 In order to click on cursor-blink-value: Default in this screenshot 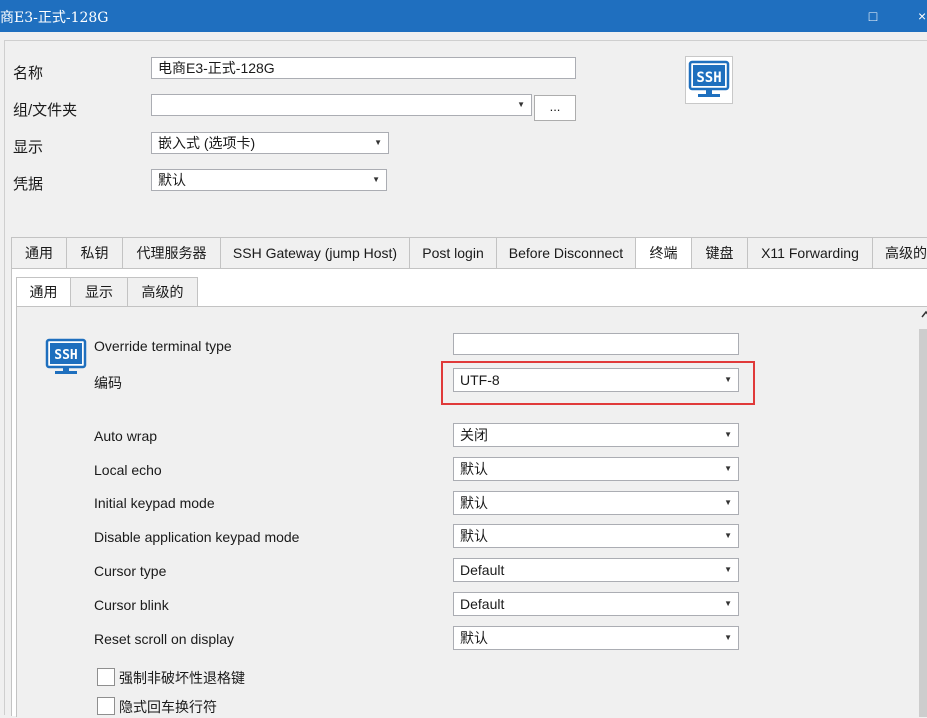, I will do `click(482, 604)`.